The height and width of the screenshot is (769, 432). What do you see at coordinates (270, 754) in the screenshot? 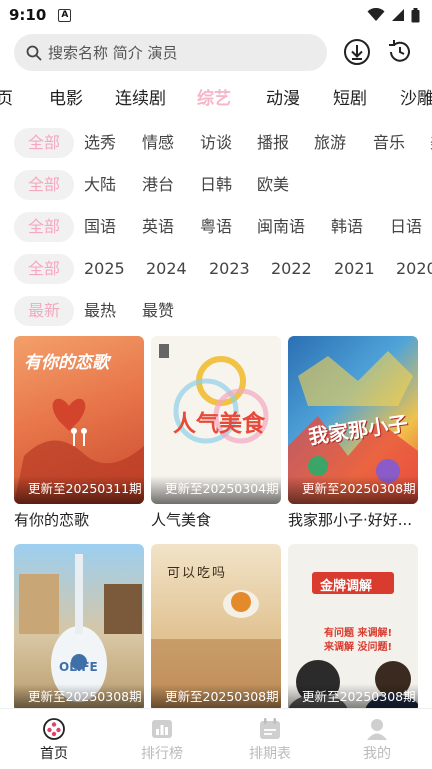
I see `nav-label: 排期表` at bounding box center [270, 754].